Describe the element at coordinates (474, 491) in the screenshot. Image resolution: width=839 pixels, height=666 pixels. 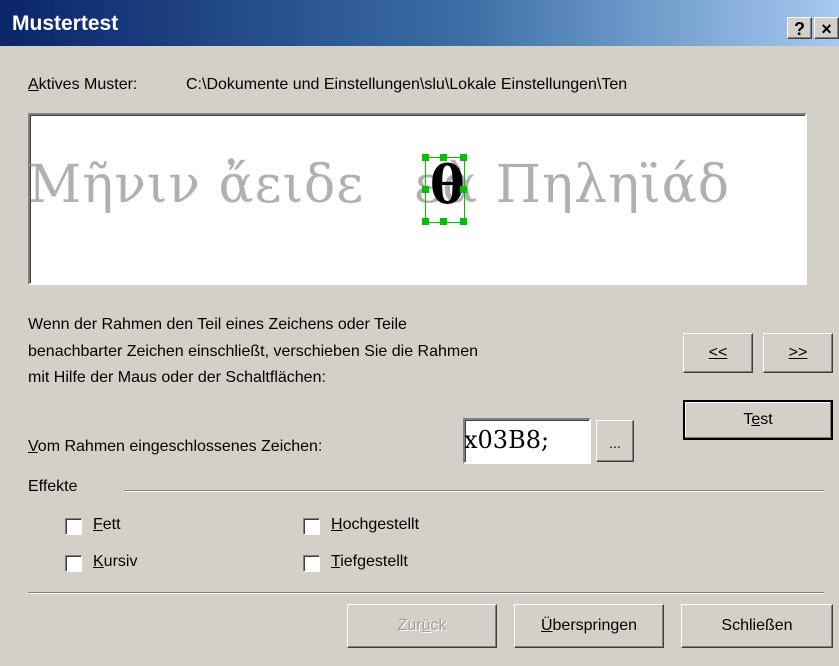
I see `group-divider` at that location.